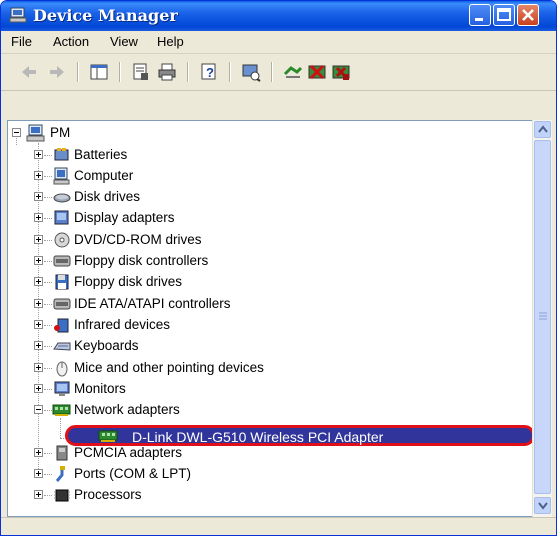 Image resolution: width=557 pixels, height=536 pixels. Describe the element at coordinates (138, 239) in the screenshot. I see `tree-item-label: DVD/CD-ROM drives` at that location.